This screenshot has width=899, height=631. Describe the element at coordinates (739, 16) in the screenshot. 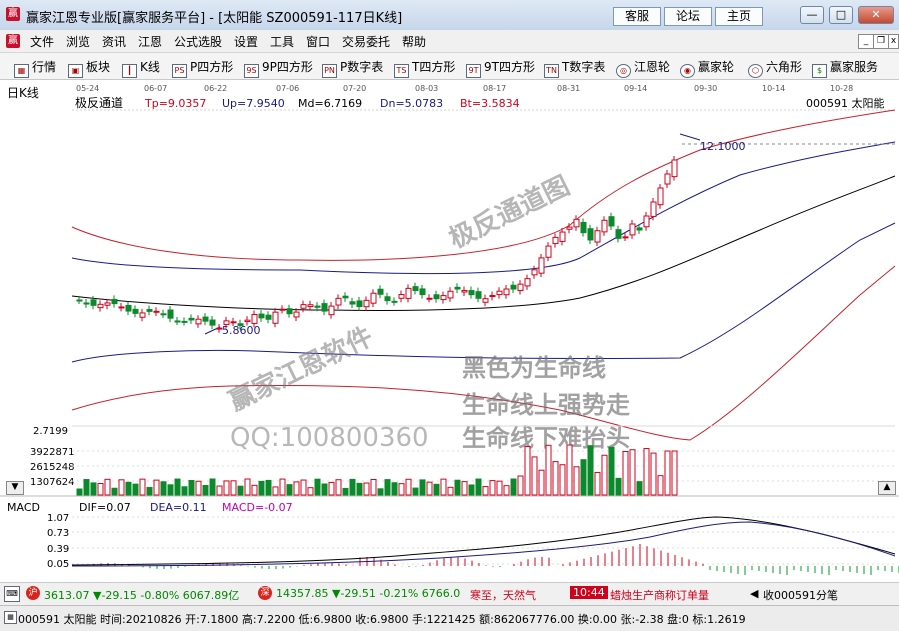

I see `homepage-button: 主页` at that location.